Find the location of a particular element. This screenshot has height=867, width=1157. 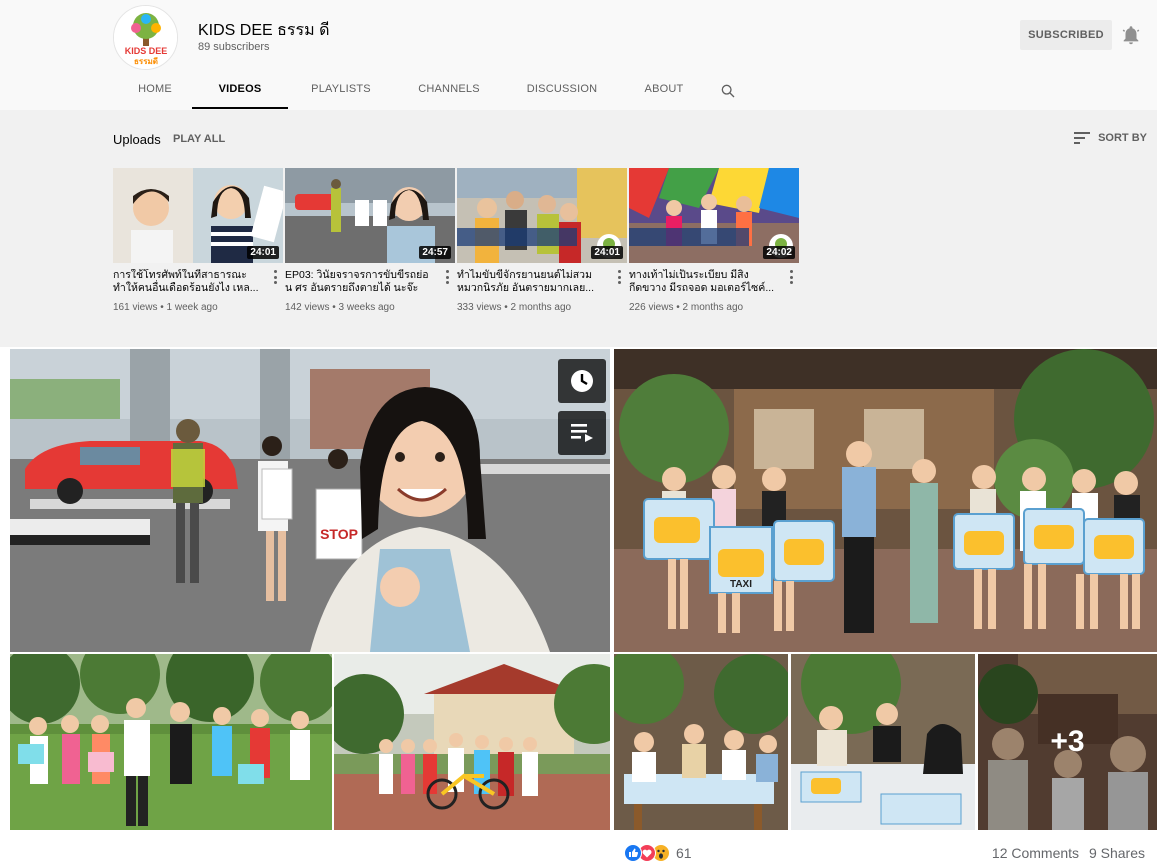

video-duration: 24:57 is located at coordinates (435, 252).